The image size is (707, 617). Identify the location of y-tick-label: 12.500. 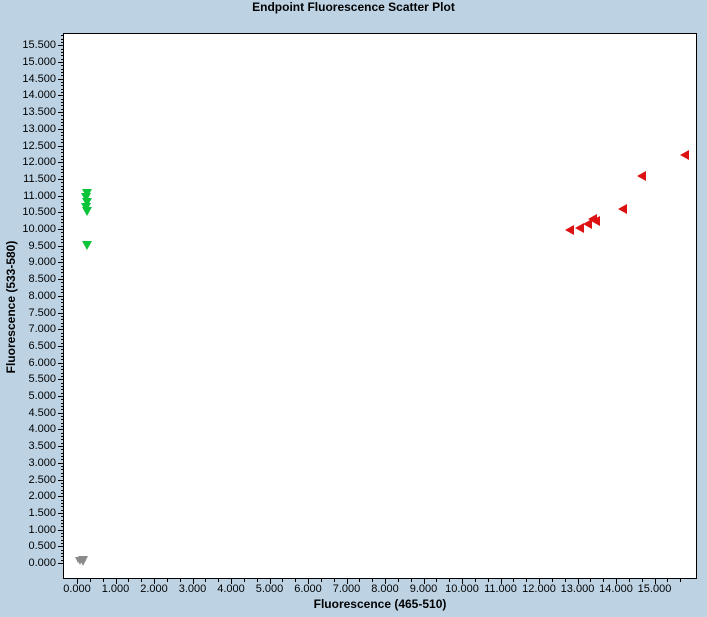
(39, 145).